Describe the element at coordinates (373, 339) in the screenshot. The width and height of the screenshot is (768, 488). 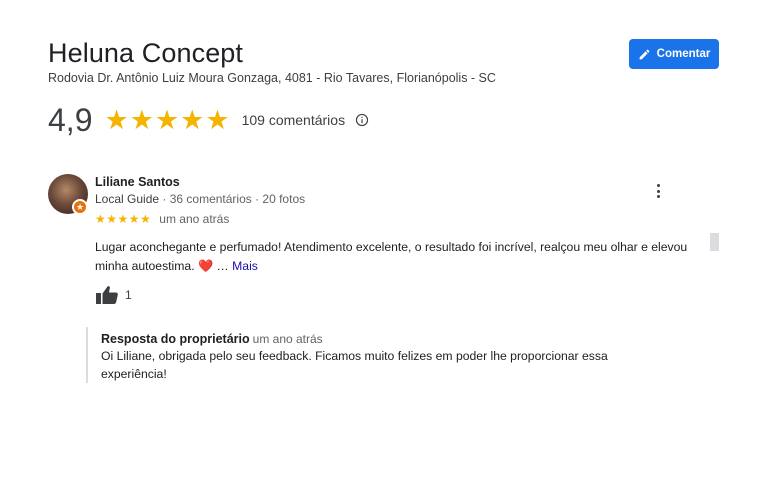
I see `owner-reply-header: Resposta do proprietário um ano atrás` at that location.